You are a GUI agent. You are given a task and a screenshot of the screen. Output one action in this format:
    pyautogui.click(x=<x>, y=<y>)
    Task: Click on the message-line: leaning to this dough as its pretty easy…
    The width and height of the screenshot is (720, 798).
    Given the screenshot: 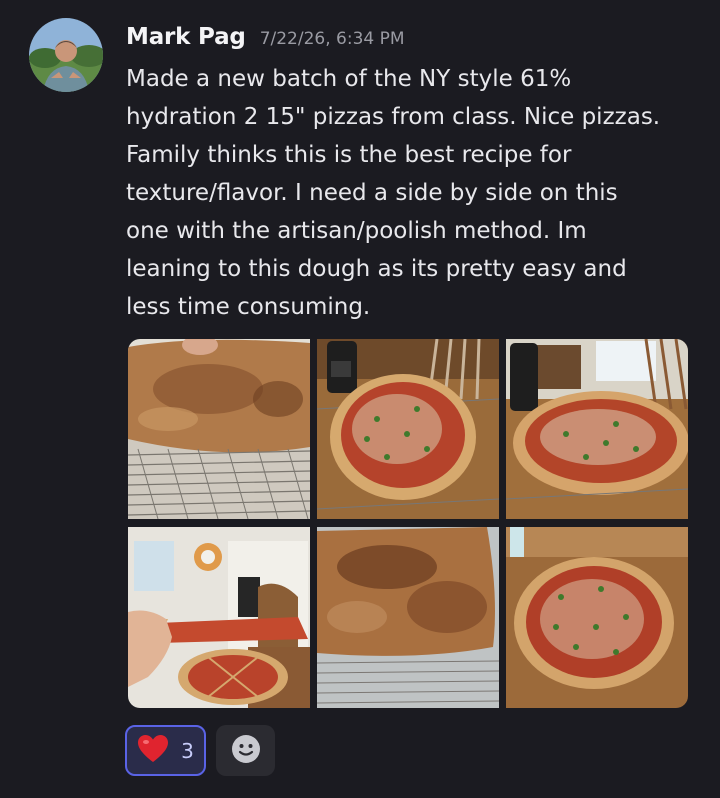 What is the action you would take?
    pyautogui.click(x=376, y=269)
    